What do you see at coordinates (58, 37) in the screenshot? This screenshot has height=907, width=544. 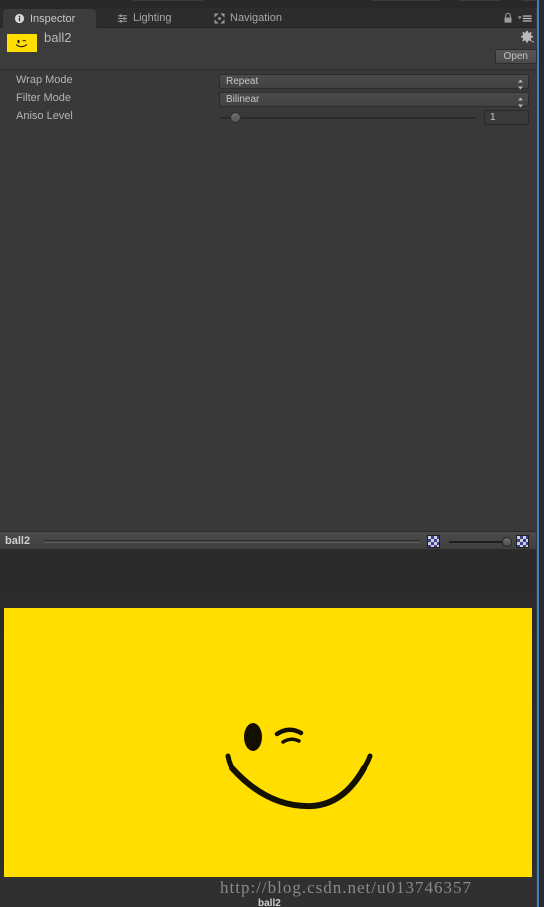 I see `asset-name-title: ball2` at bounding box center [58, 37].